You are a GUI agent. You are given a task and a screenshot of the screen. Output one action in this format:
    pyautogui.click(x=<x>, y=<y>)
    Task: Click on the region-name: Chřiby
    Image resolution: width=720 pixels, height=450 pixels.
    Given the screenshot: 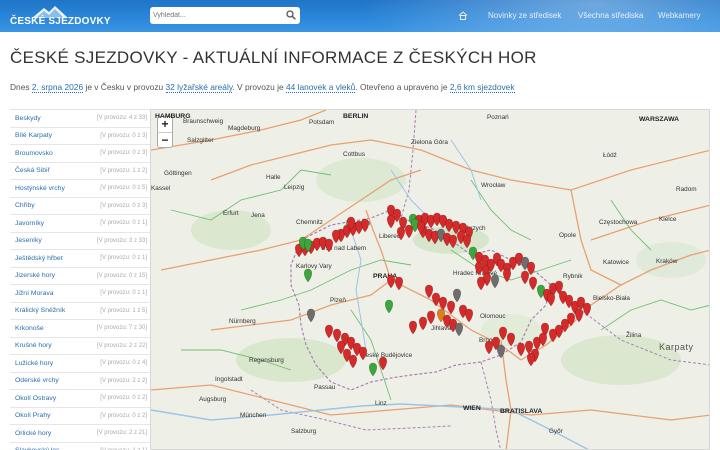 What is the action you would take?
    pyautogui.click(x=25, y=205)
    